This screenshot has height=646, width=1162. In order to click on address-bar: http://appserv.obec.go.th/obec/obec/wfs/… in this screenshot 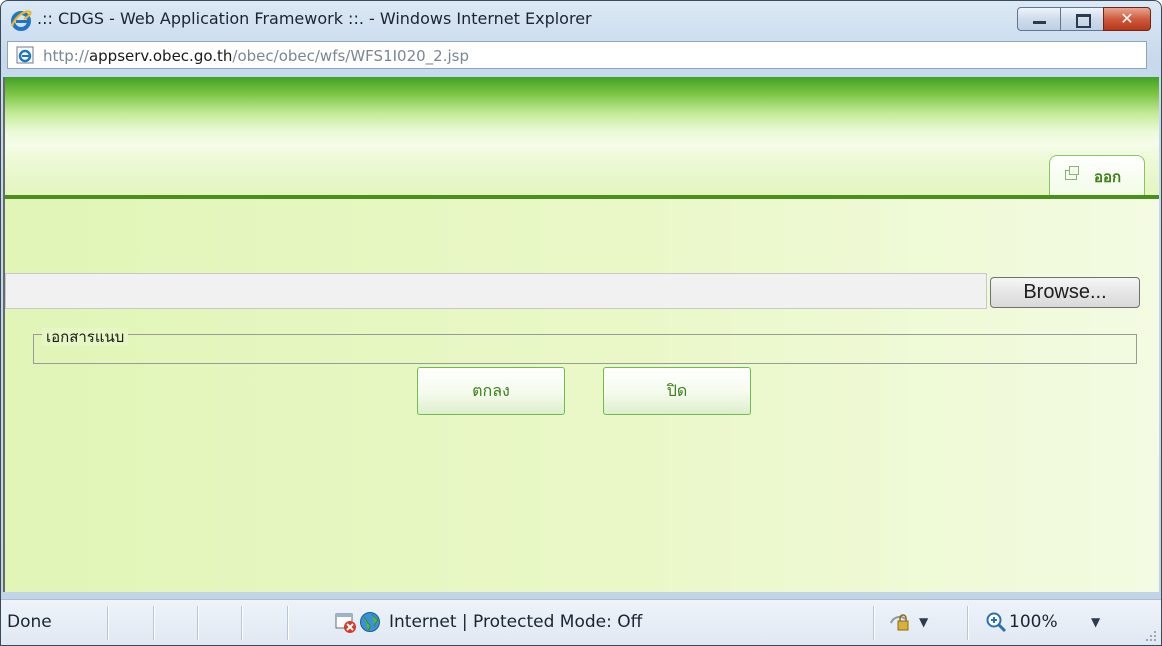, I will do `click(577, 55)`.